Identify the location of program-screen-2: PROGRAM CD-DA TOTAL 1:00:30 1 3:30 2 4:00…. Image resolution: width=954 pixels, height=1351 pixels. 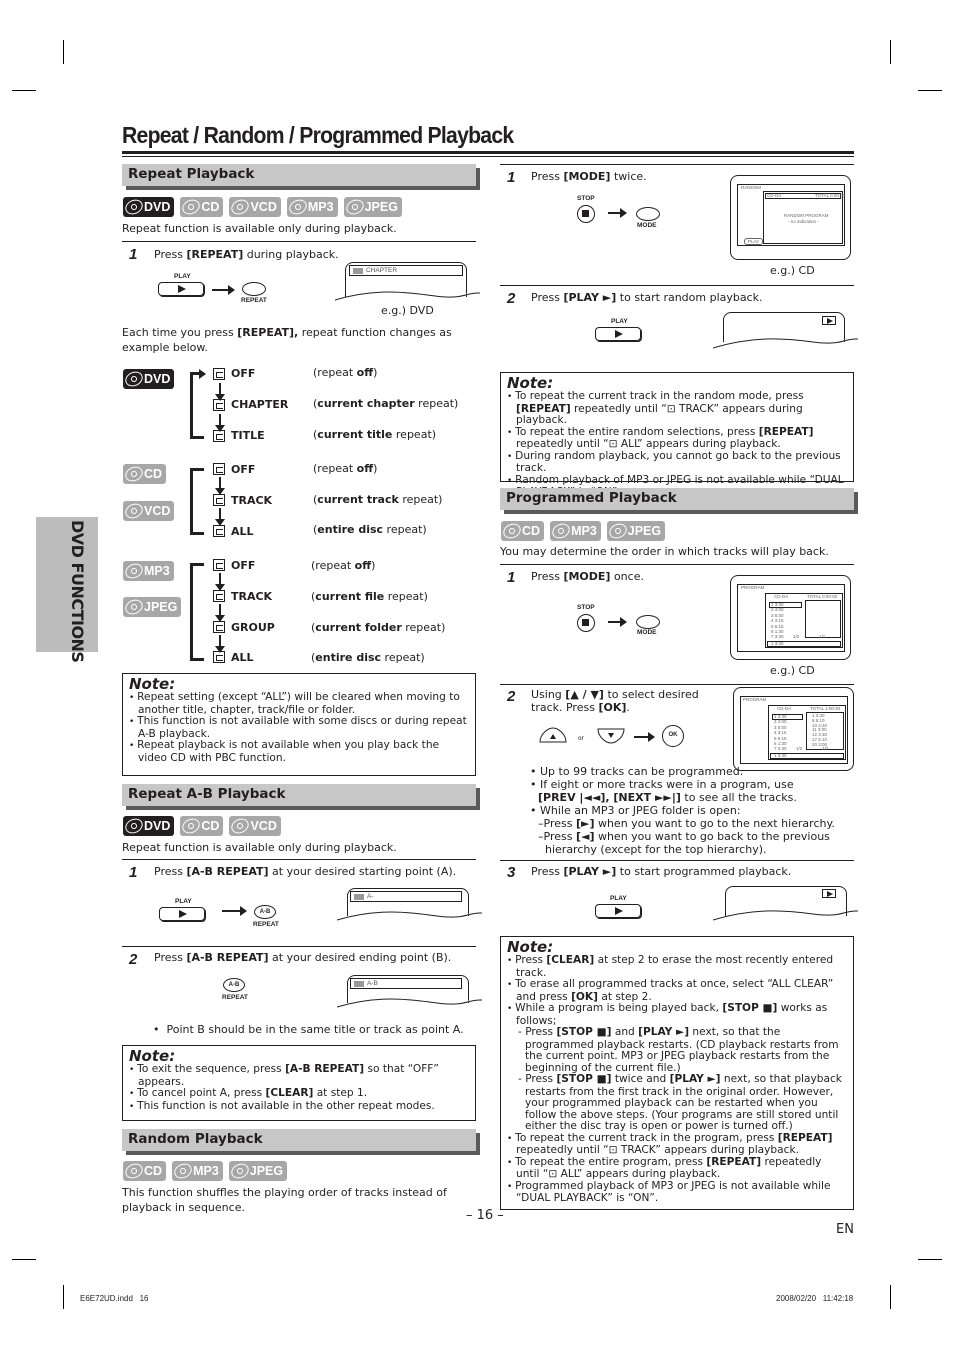
(793, 729).